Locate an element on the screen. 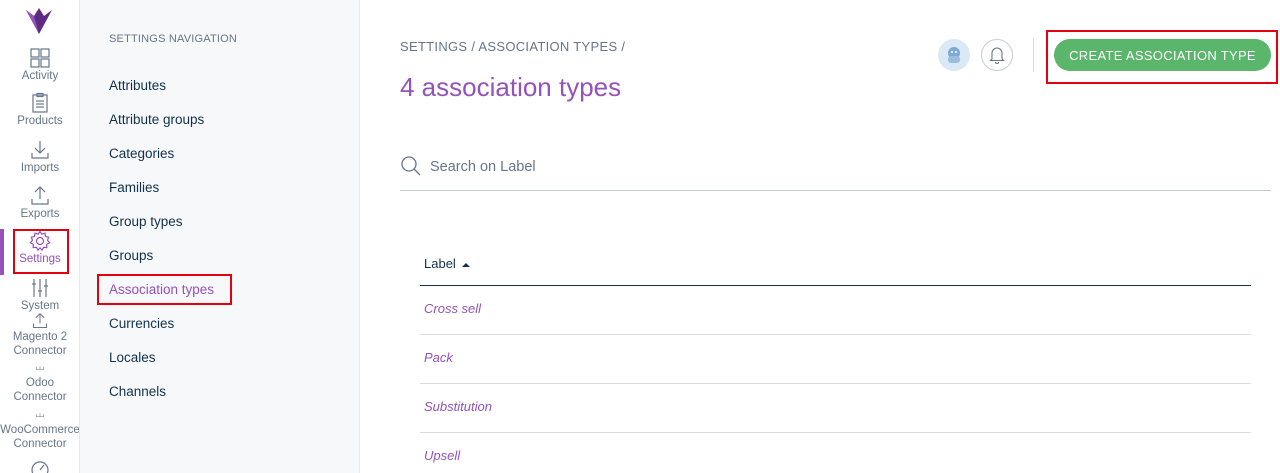 The width and height of the screenshot is (1280, 473). breadcrumb: SETTINGS / ASSOCIATION TYPES / is located at coordinates (512, 46).